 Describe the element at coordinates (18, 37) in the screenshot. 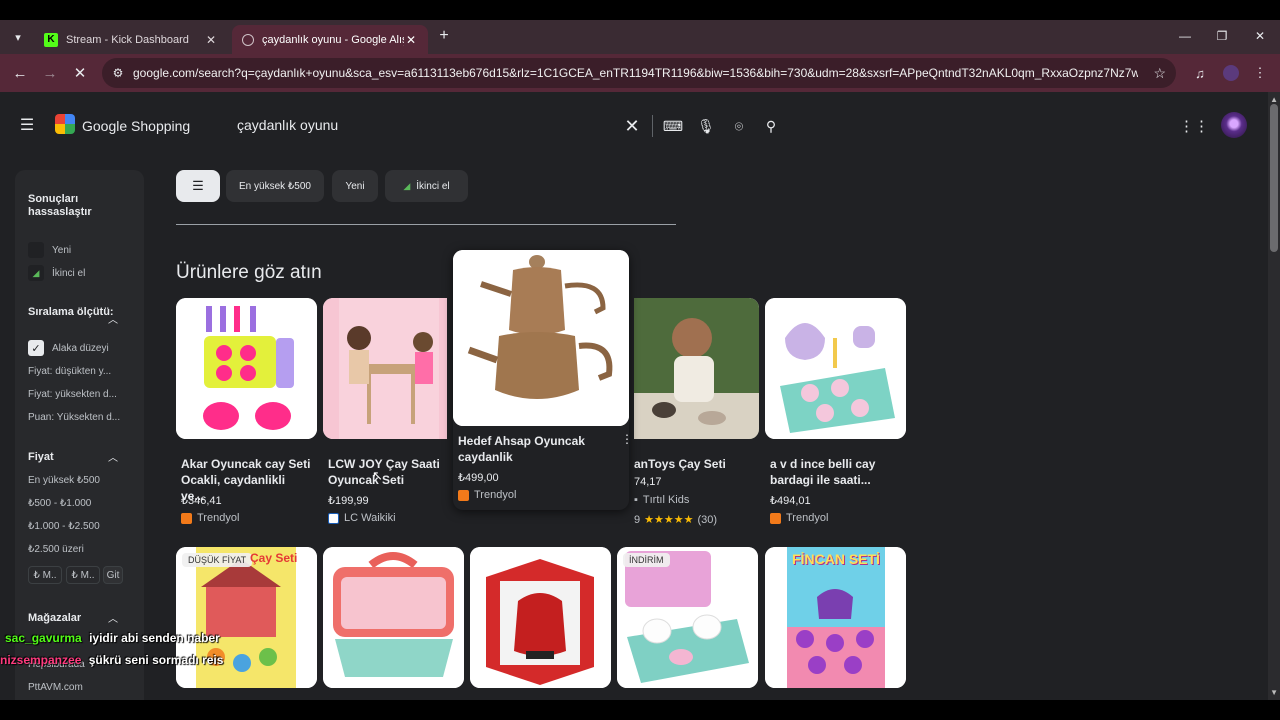

I see `tab-search-chevron-icon: ▾` at that location.